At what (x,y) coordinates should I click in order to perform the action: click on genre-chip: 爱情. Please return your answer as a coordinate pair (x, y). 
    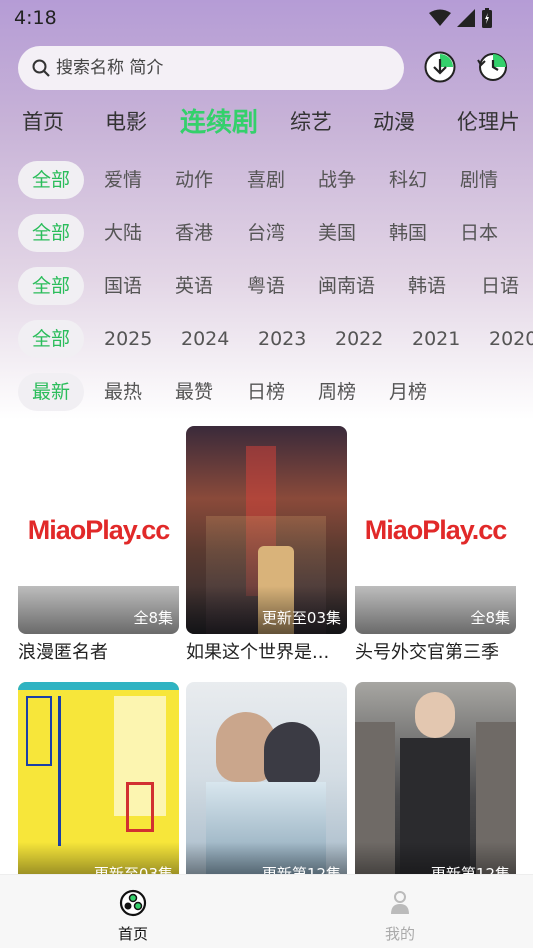
    Looking at the image, I should click on (123, 180).